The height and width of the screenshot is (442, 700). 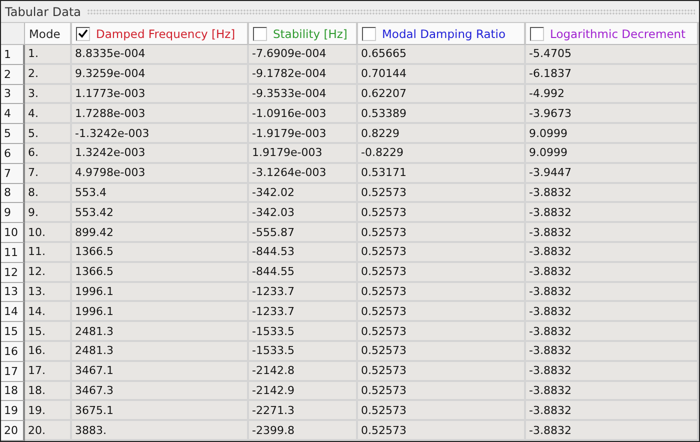 What do you see at coordinates (160, 154) in the screenshot?
I see `table-cell: 1.3242e-003` at bounding box center [160, 154].